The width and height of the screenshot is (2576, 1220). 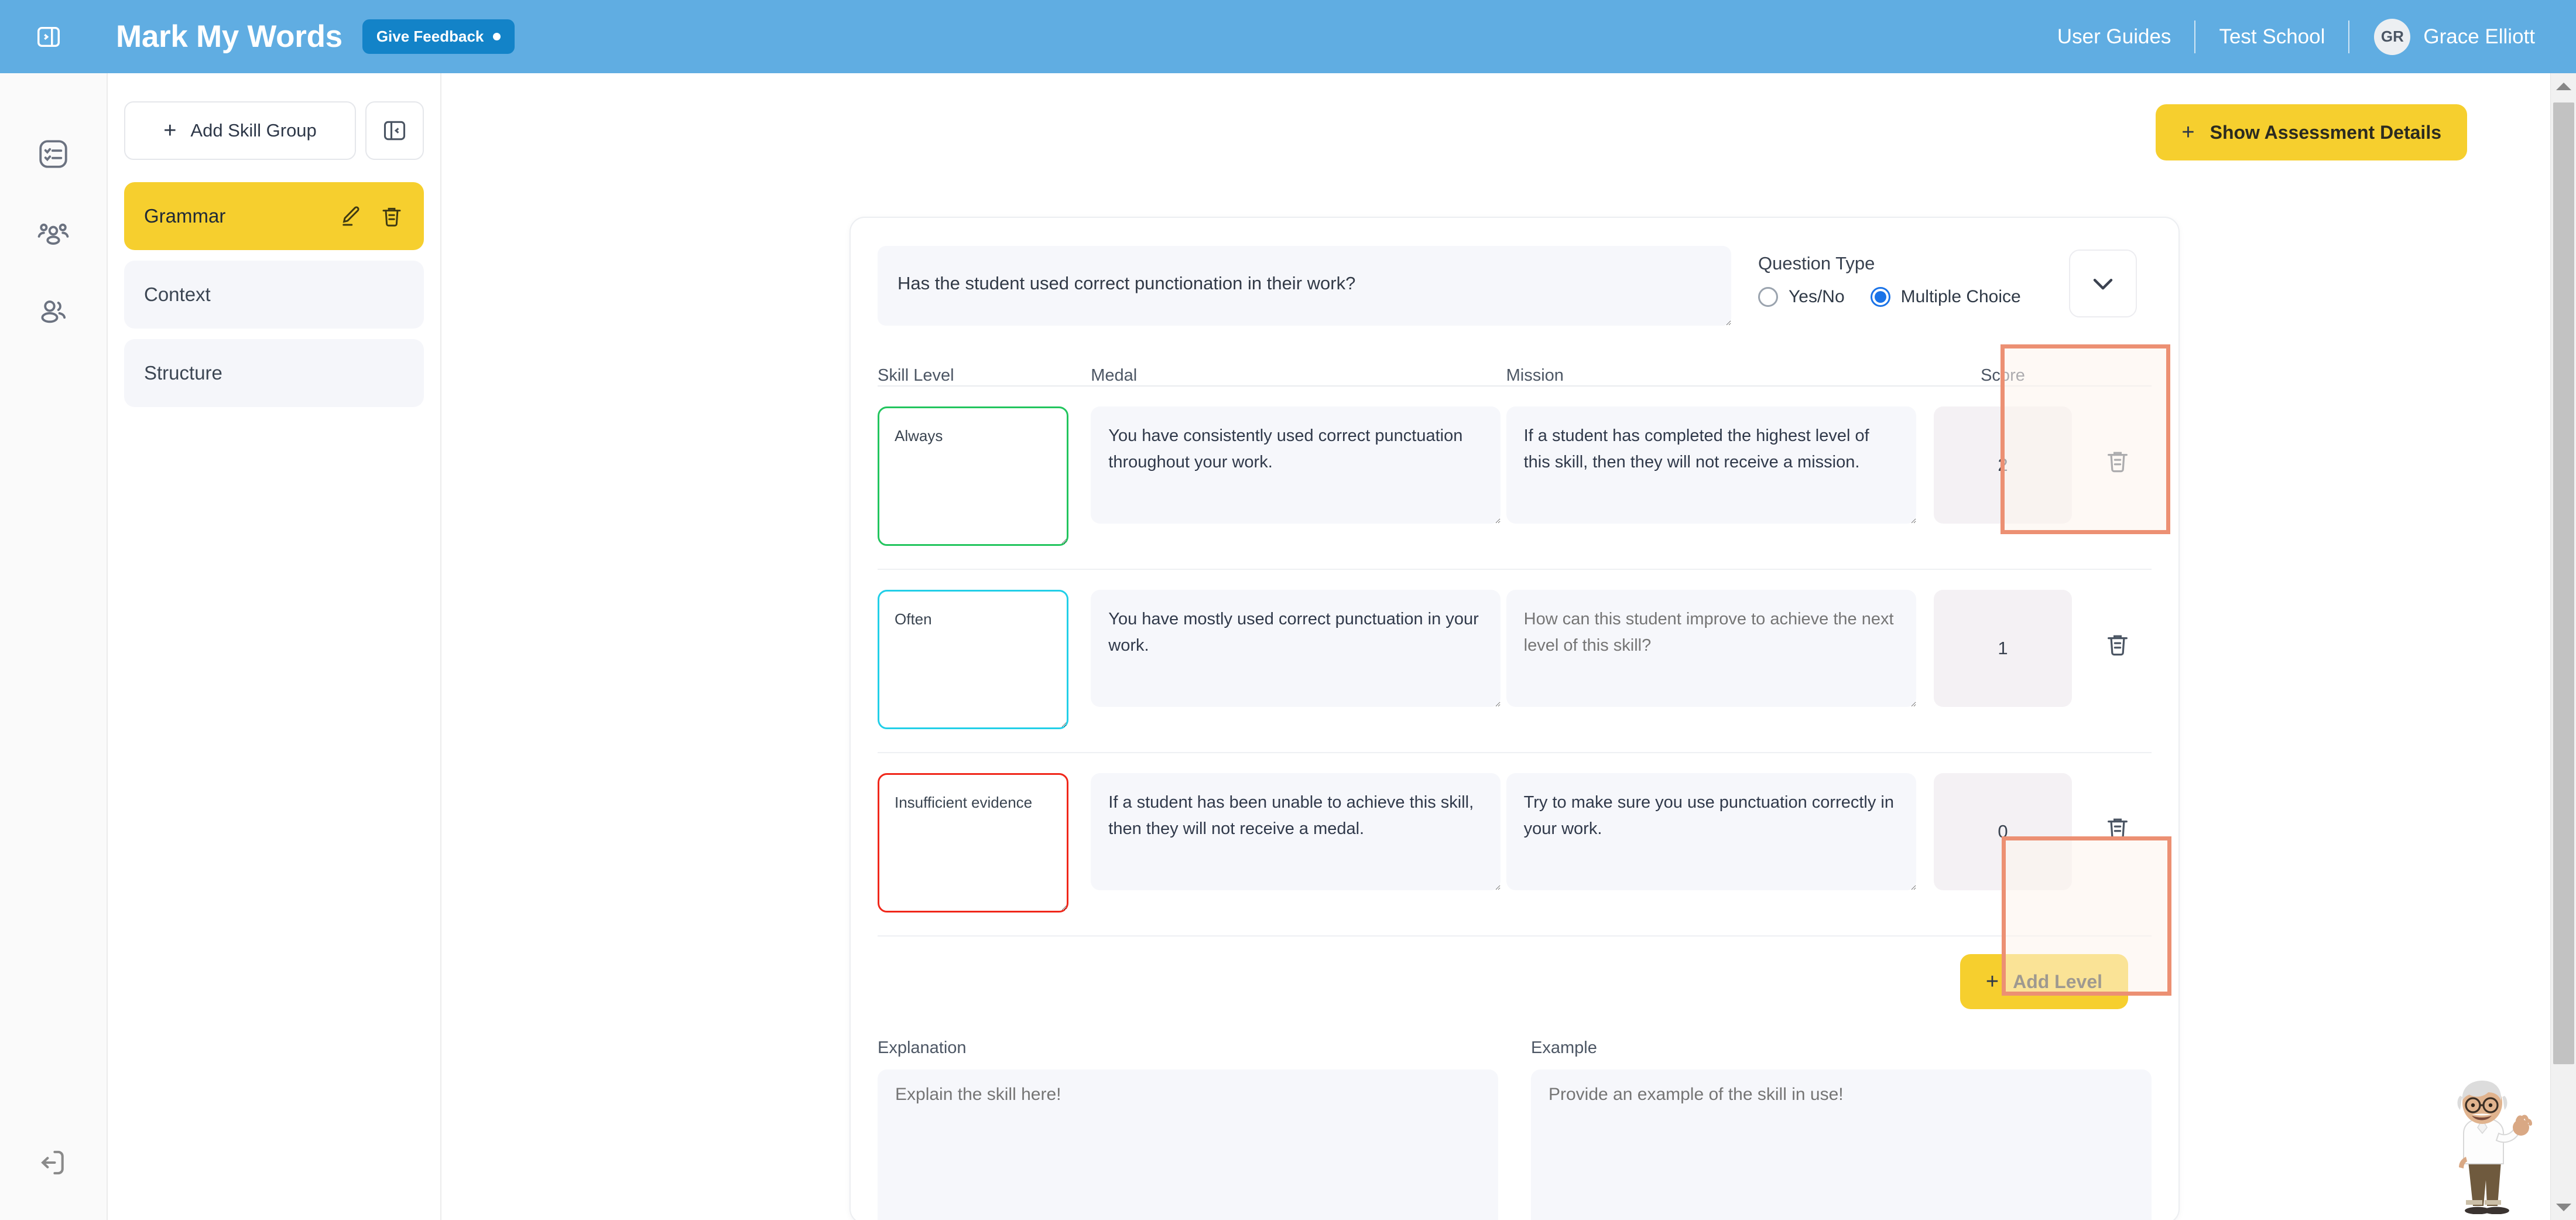 I want to click on user-name: Grace Elliott, so click(x=2479, y=36).